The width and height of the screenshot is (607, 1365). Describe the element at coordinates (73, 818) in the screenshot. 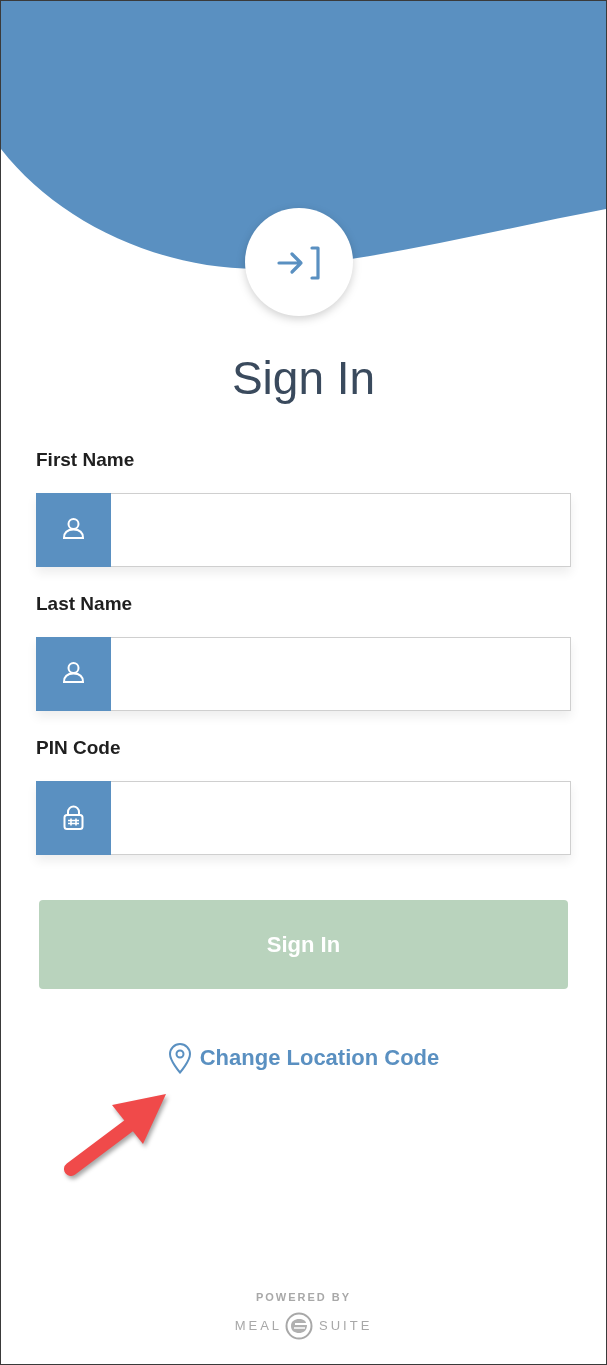

I see `lock-icon` at that location.